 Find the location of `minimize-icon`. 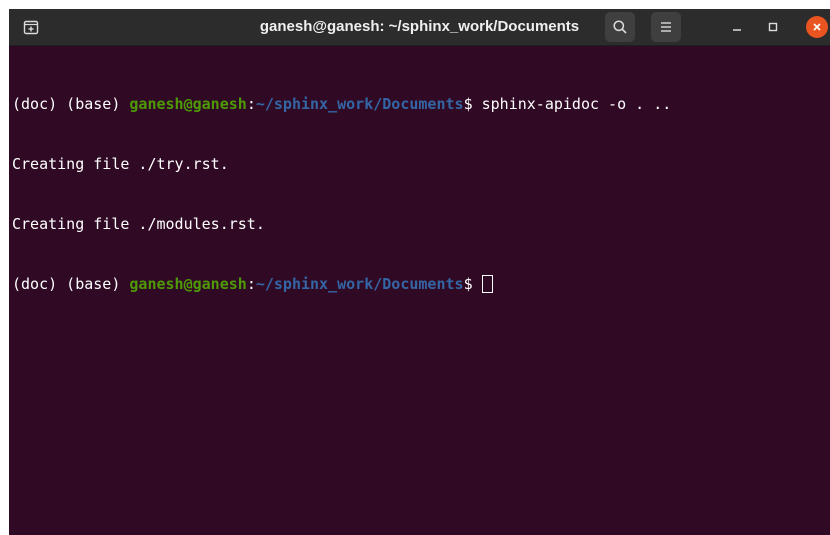

minimize-icon is located at coordinates (737, 30).